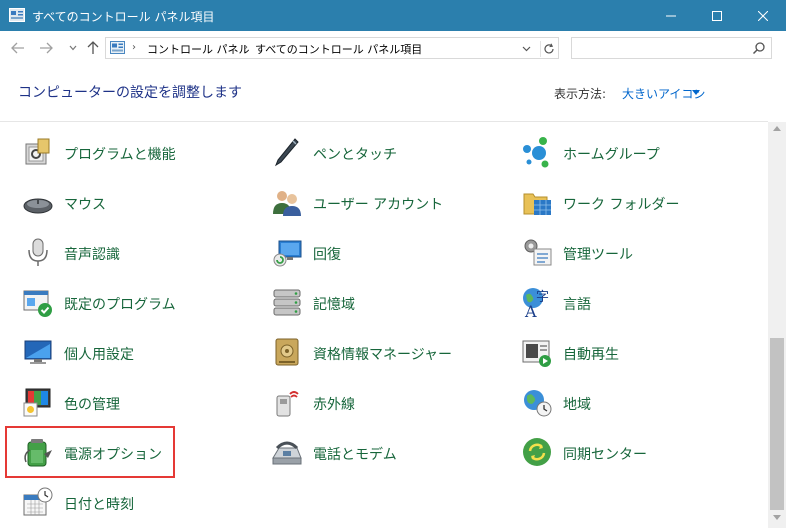 The image size is (786, 528). Describe the element at coordinates (538, 252) in the screenshot. I see `admin-tools-icon` at that location.